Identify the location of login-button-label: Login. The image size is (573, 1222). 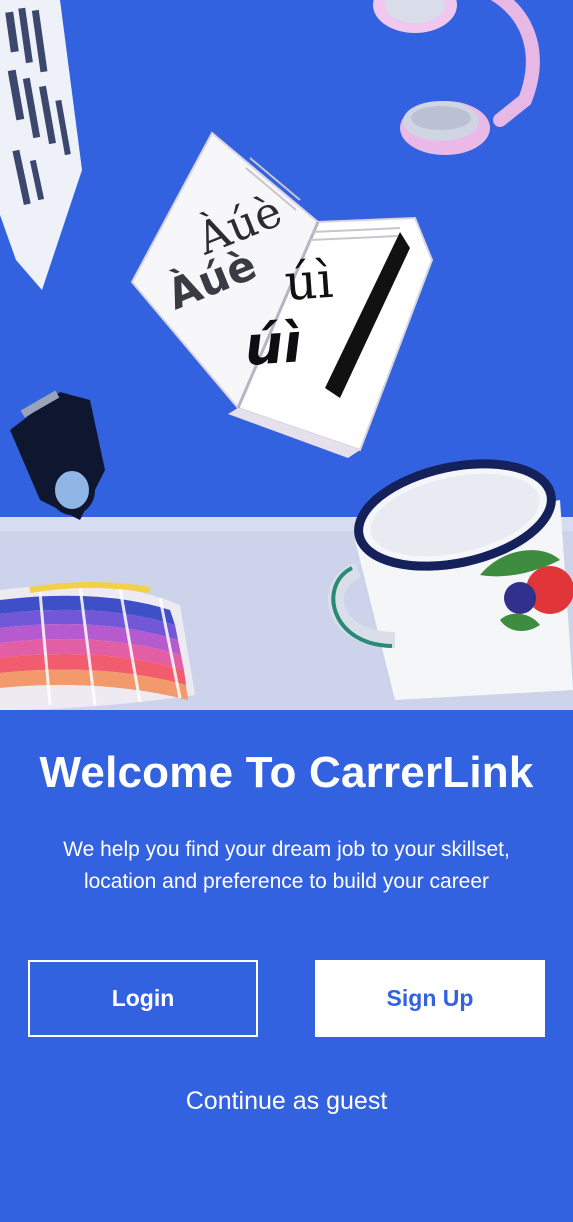
(143, 998).